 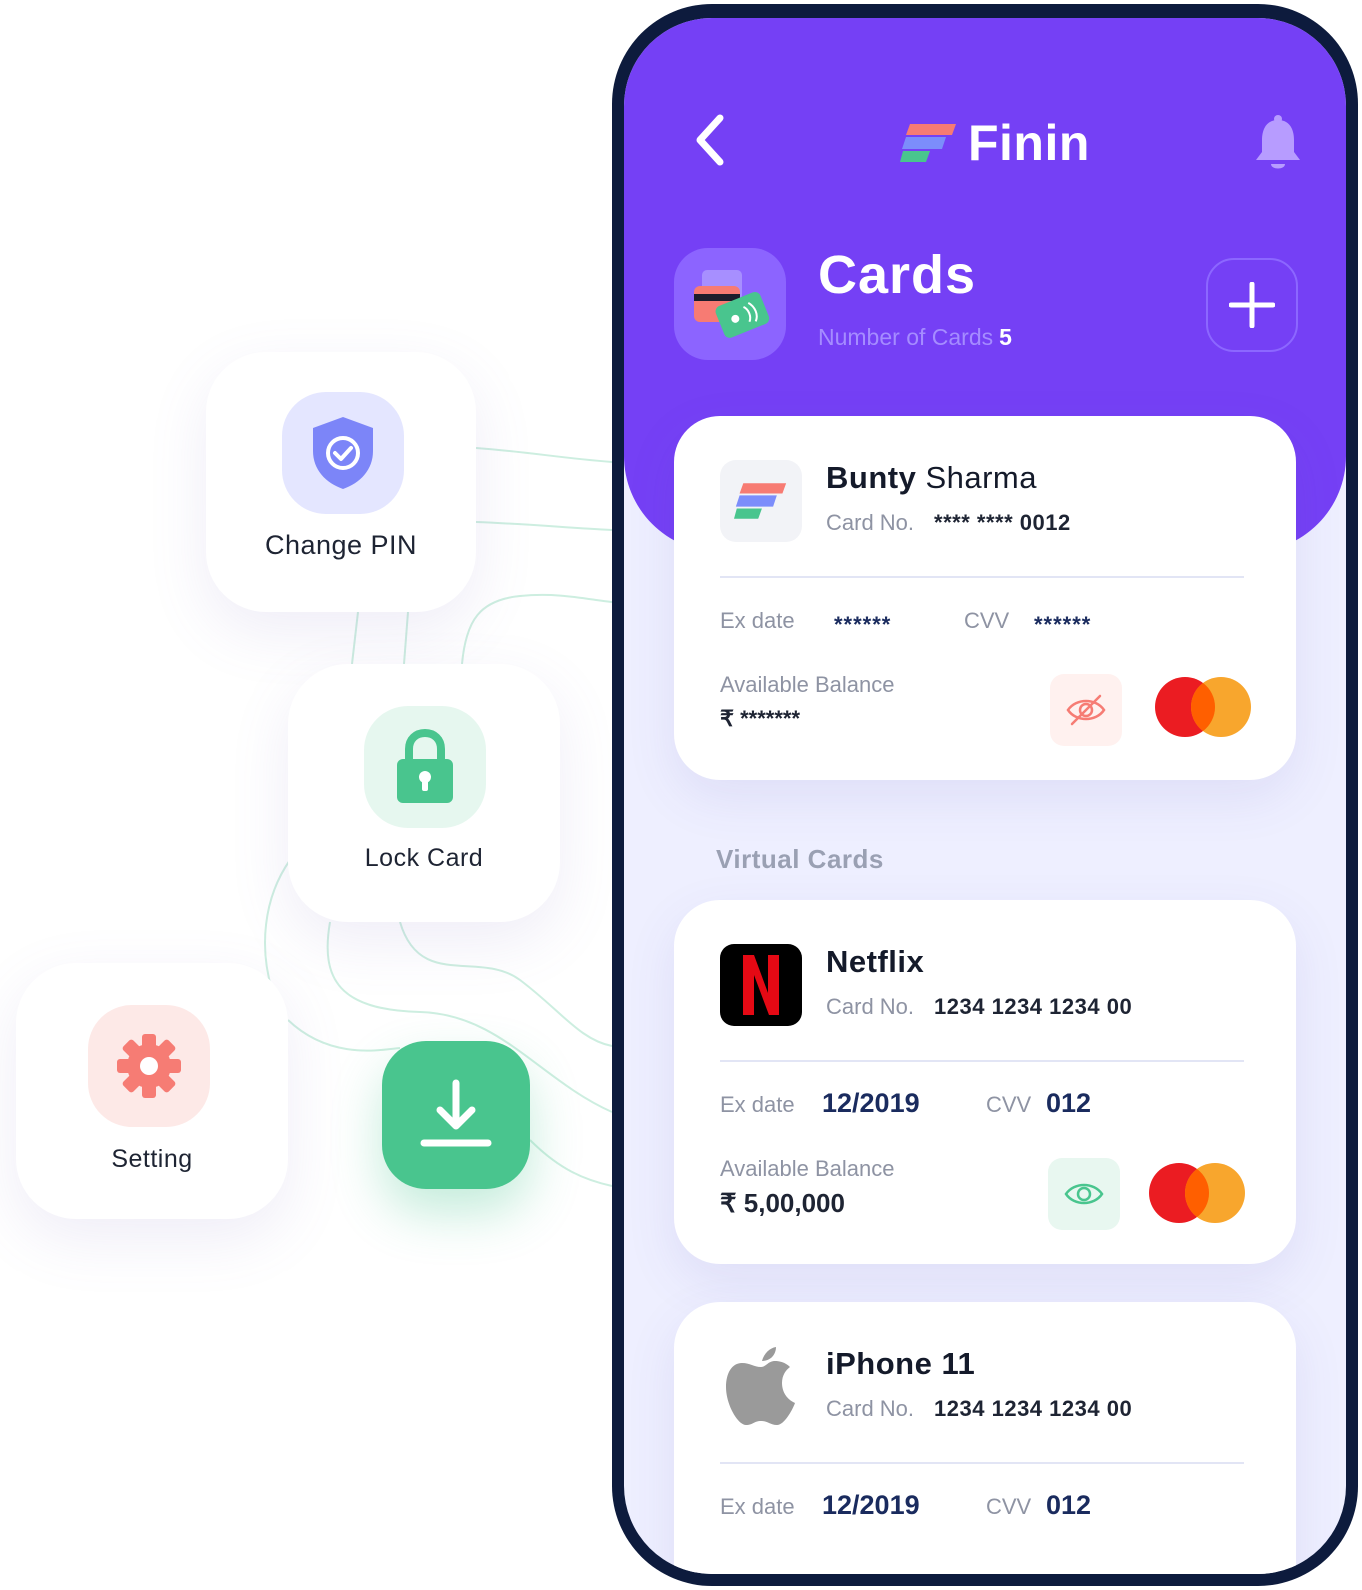 I want to click on cvv-value: ******, so click(x=1063, y=624).